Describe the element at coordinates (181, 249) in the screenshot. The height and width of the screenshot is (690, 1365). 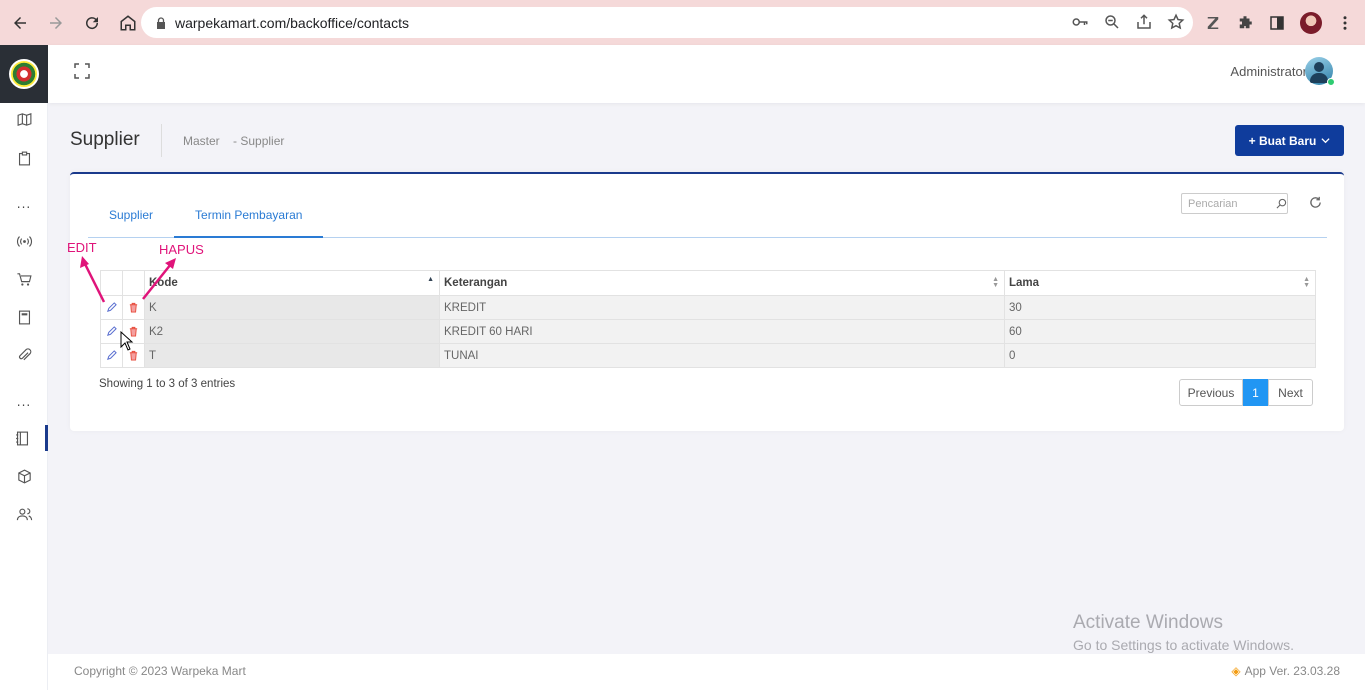
I see `hapus-annotation: HAPUS` at that location.